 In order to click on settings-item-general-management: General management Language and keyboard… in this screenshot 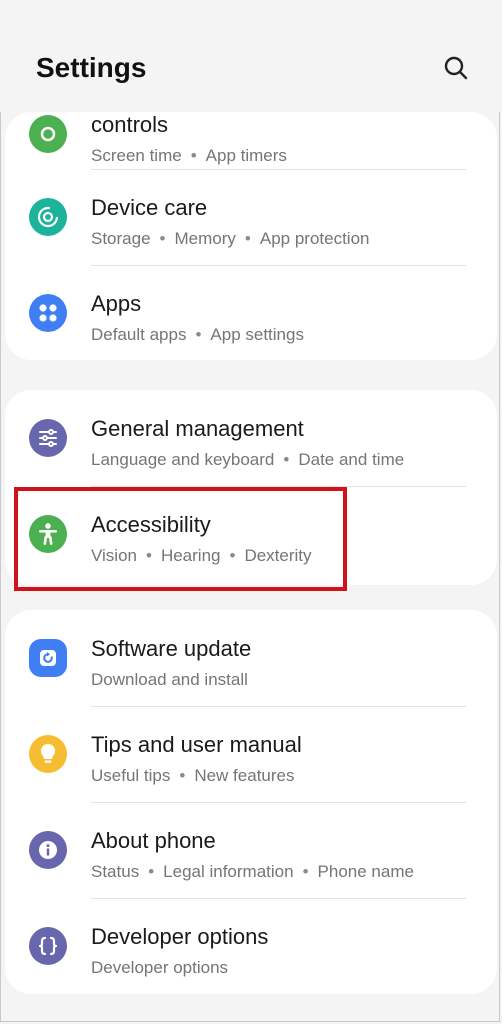, I will do `click(251, 438)`.